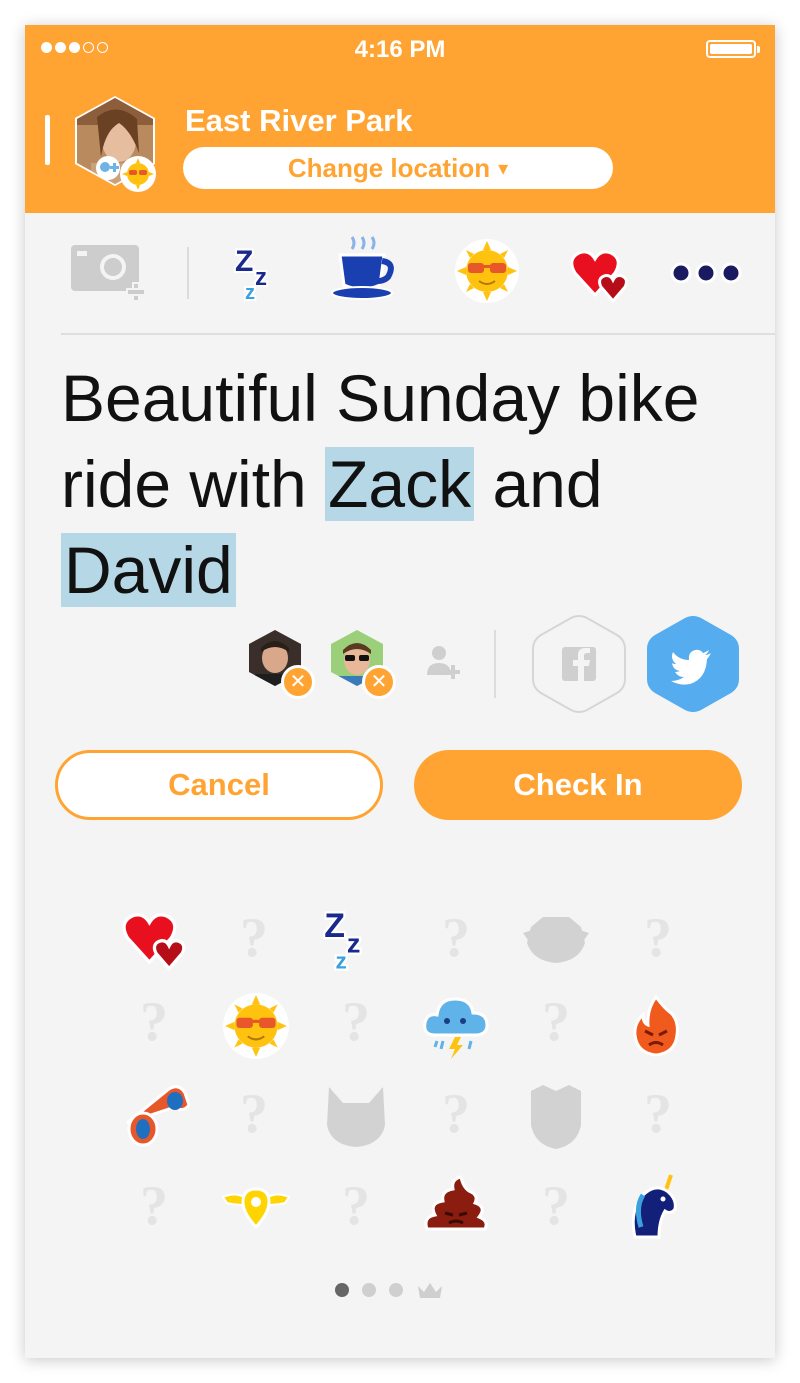  Describe the element at coordinates (111, 271) in the screenshot. I see `add-photo-icon` at that location.